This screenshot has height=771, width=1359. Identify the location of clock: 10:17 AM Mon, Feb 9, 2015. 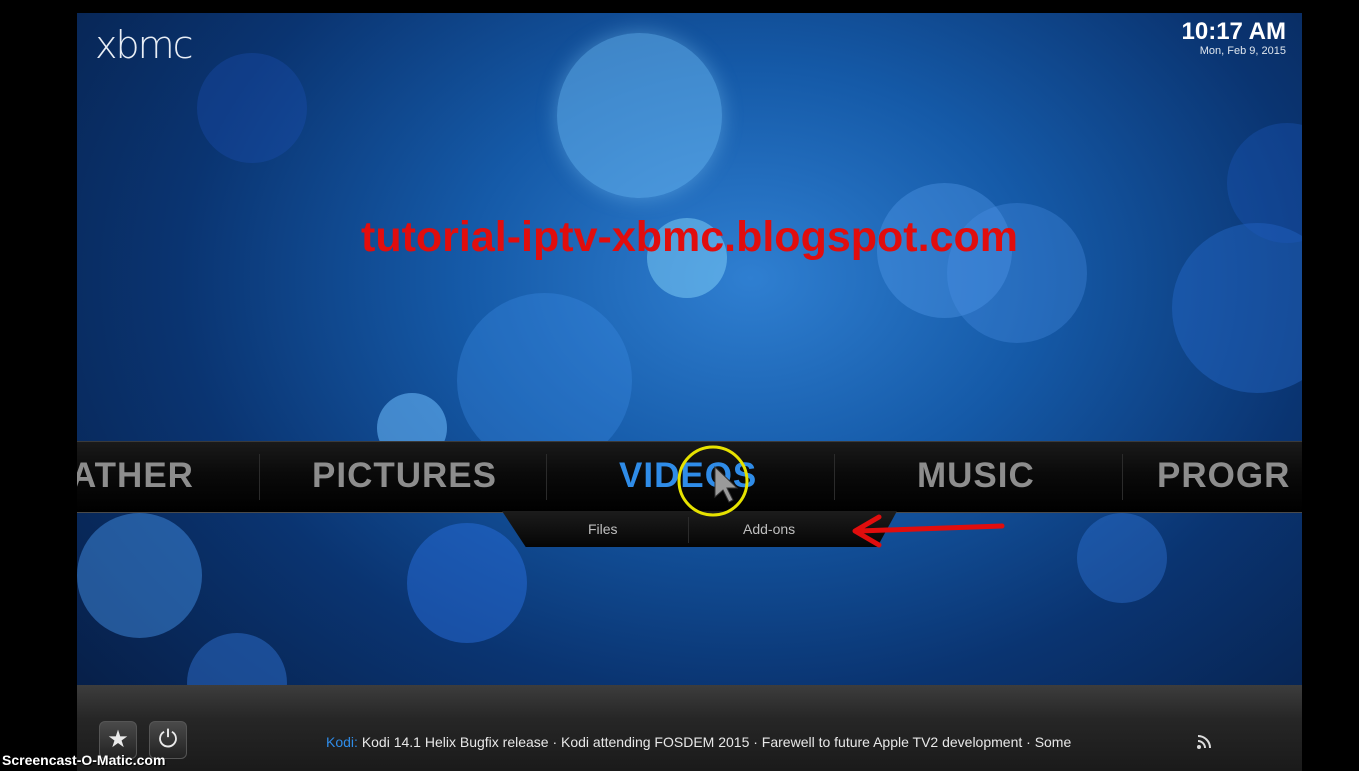
(1233, 38).